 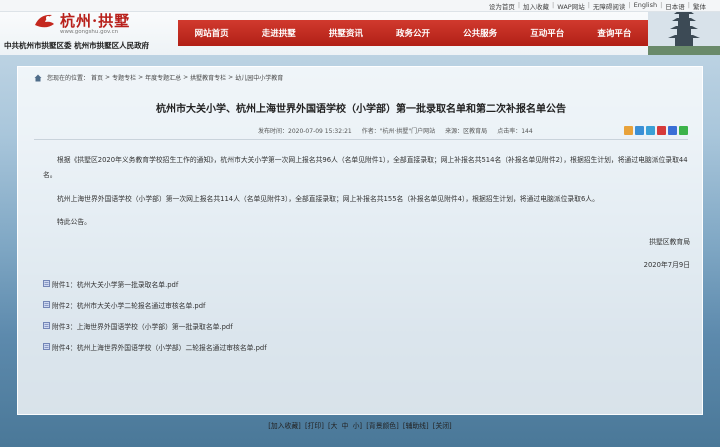 What do you see at coordinates (416, 426) in the screenshot?
I see `guide-line-button: [辅助线]` at bounding box center [416, 426].